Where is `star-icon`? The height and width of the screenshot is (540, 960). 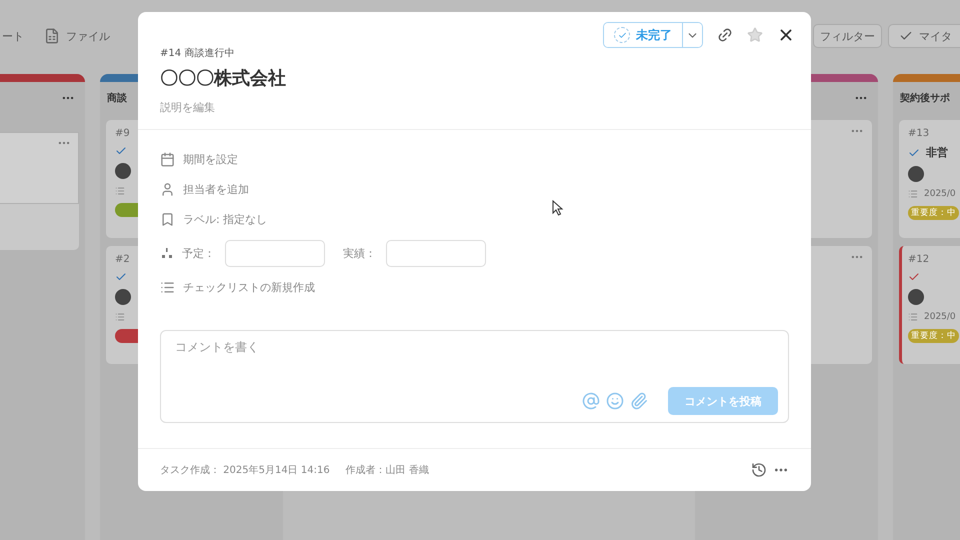
star-icon is located at coordinates (755, 35).